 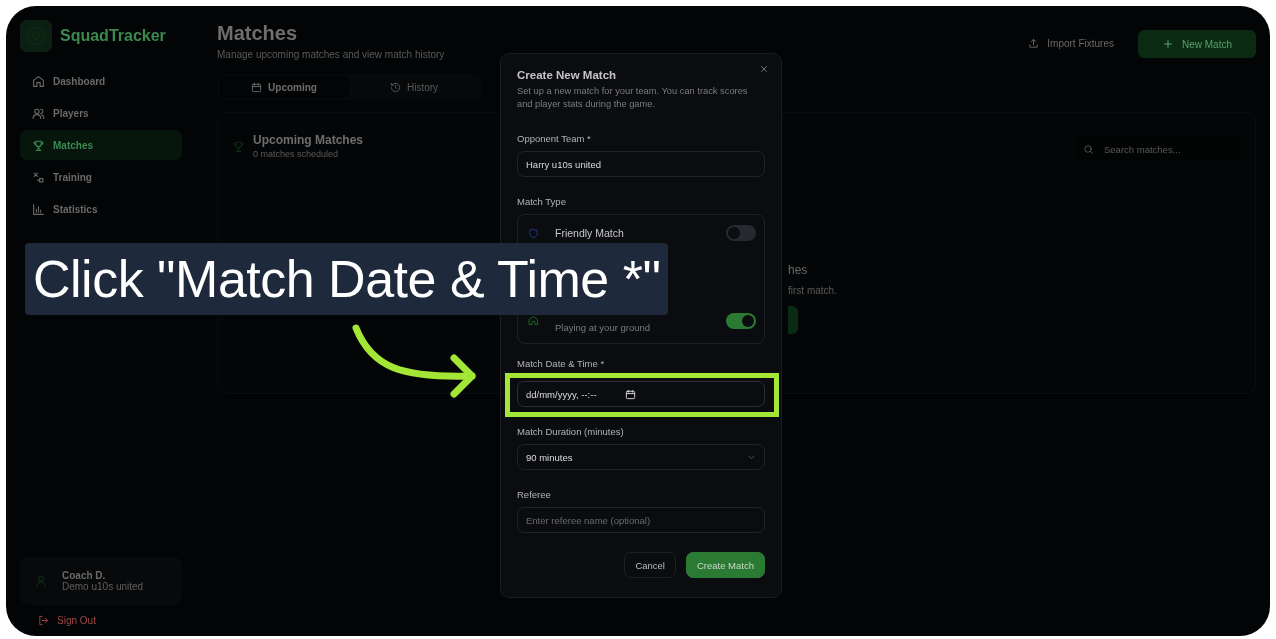 What do you see at coordinates (101, 209) in the screenshot?
I see `nav-item: Statistics` at bounding box center [101, 209].